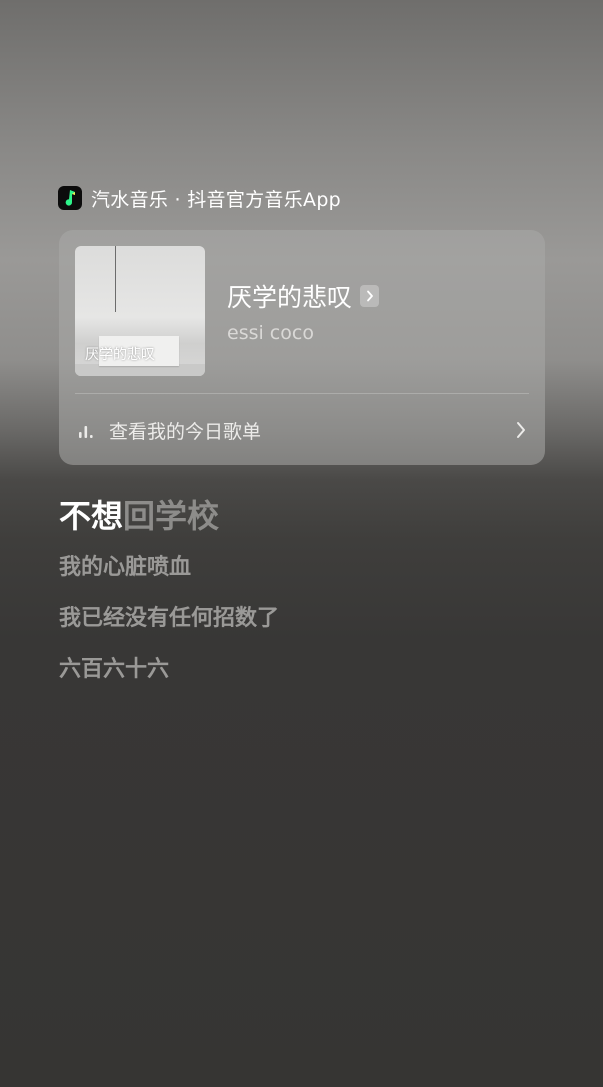  I want to click on divider, so click(302, 393).